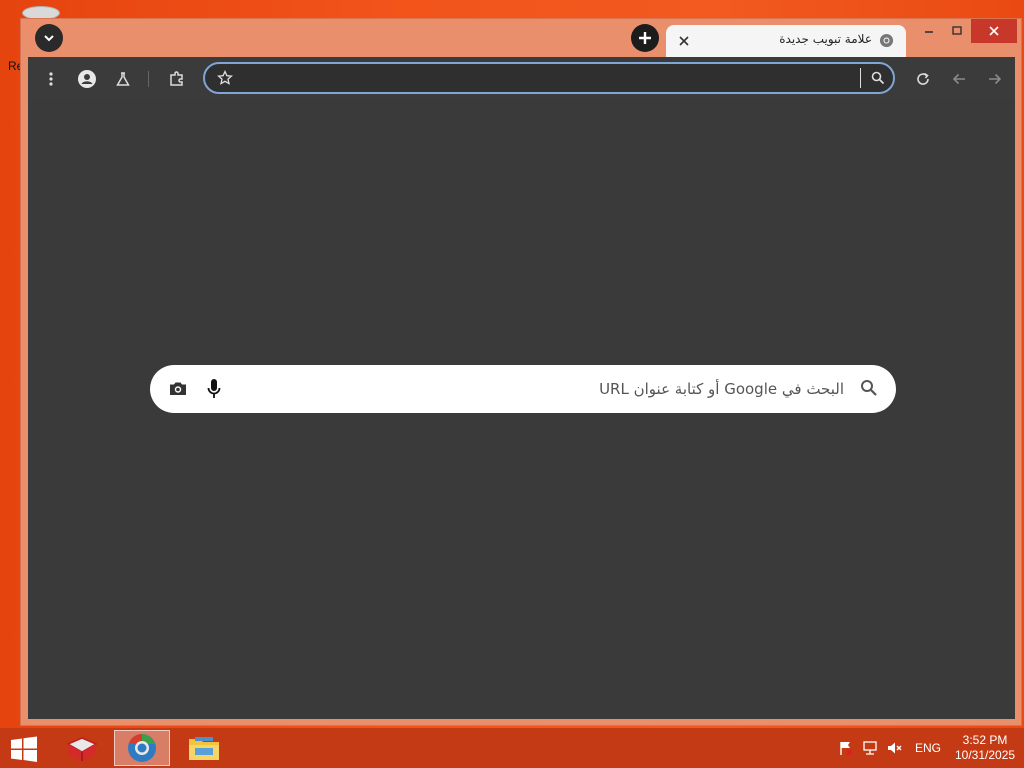  What do you see at coordinates (178, 389) in the screenshot?
I see `camera-icon` at bounding box center [178, 389].